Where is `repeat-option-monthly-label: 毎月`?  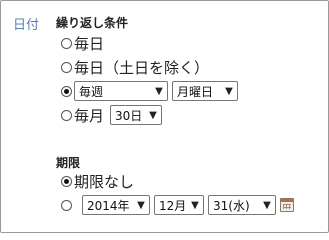
repeat-option-monthly-label: 毎月 is located at coordinates (89, 115).